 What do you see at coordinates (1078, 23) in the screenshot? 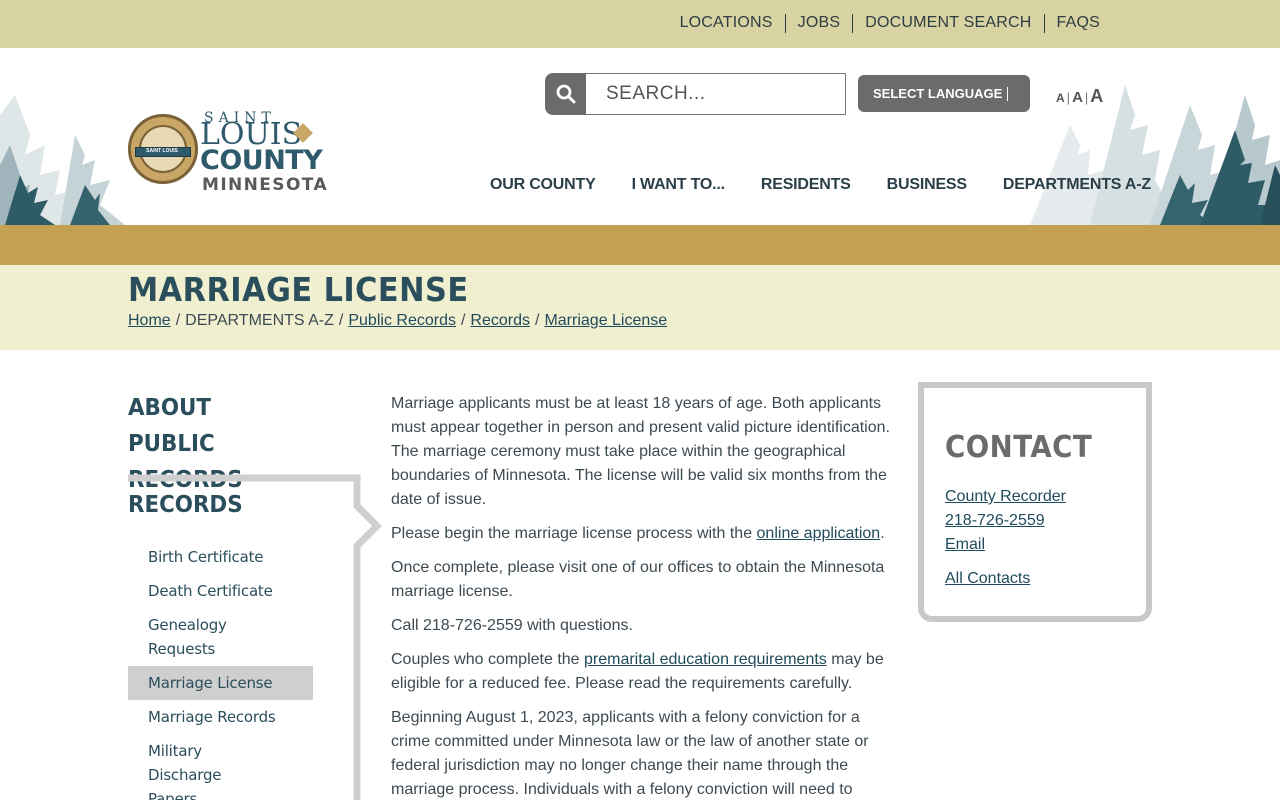
I see `utility-link-faqs: FAQS` at bounding box center [1078, 23].